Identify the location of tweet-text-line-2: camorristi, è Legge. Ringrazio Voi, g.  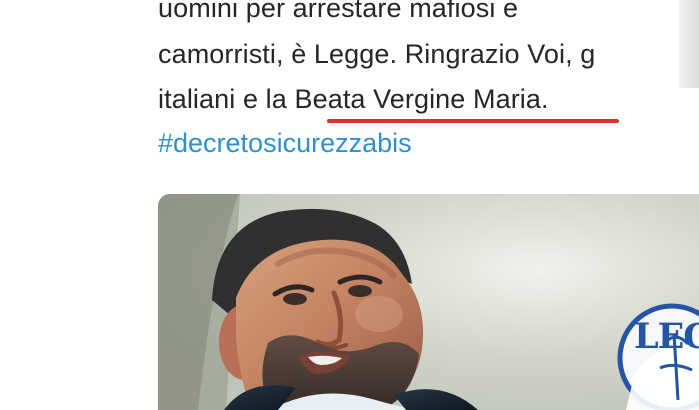
(377, 54).